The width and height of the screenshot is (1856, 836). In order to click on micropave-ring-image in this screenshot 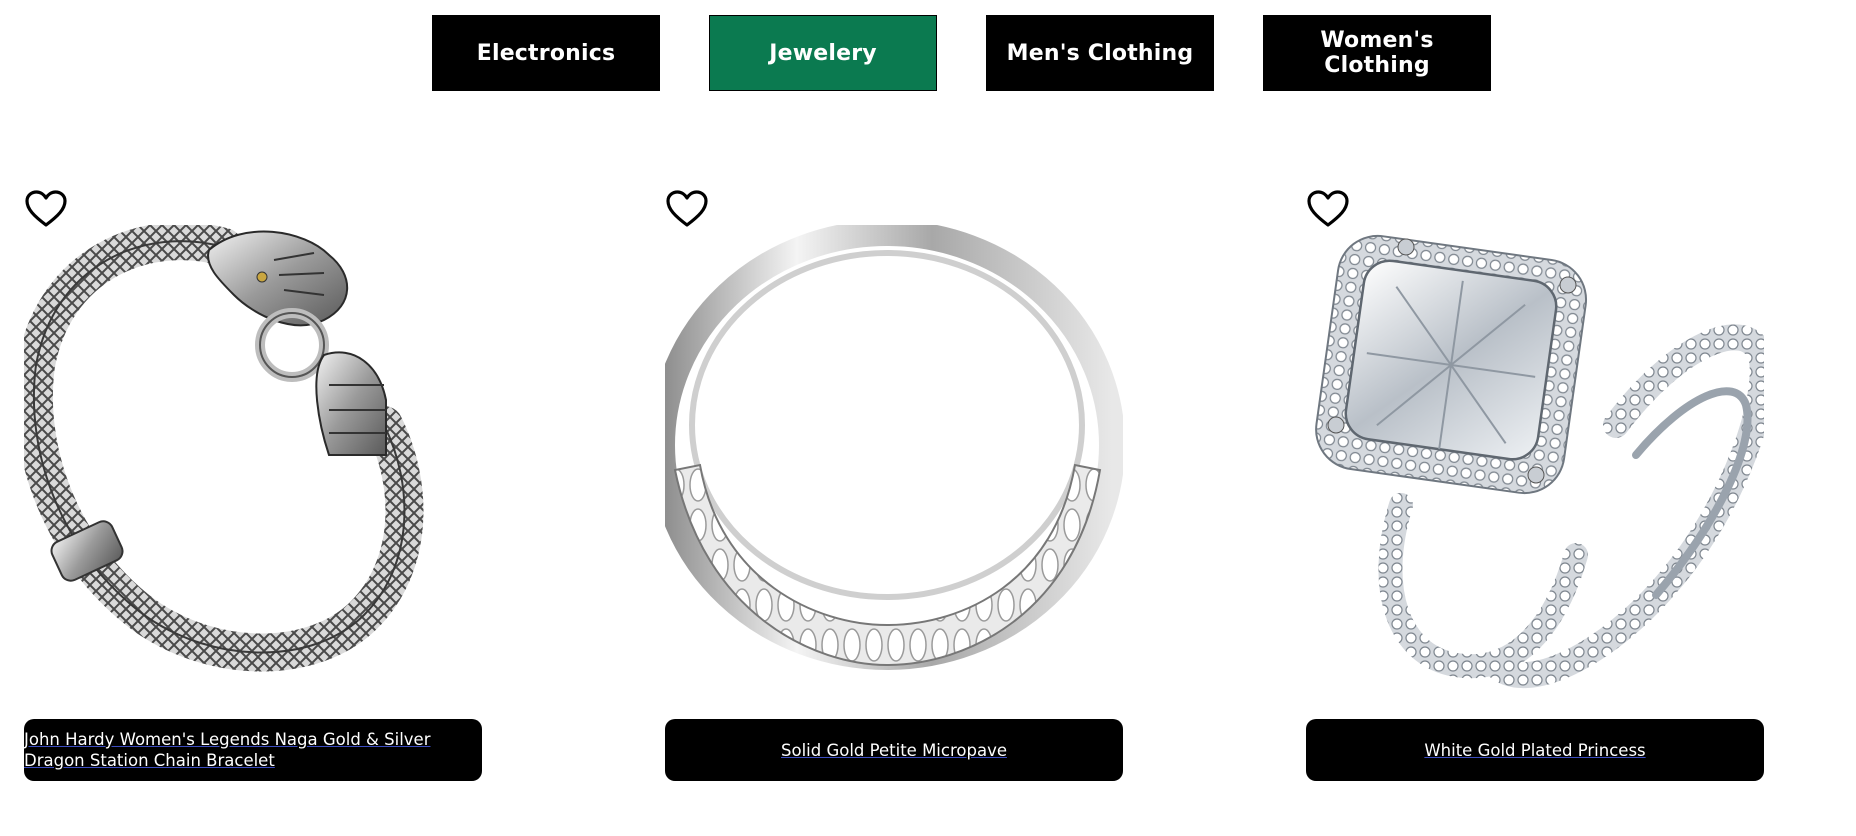, I will do `click(894, 465)`.